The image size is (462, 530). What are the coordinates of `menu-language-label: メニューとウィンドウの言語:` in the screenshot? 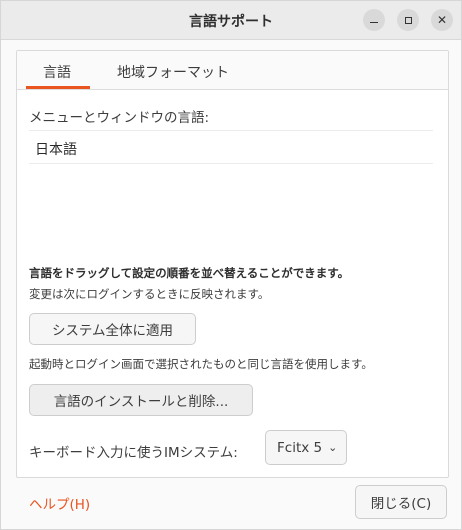 It's located at (119, 118).